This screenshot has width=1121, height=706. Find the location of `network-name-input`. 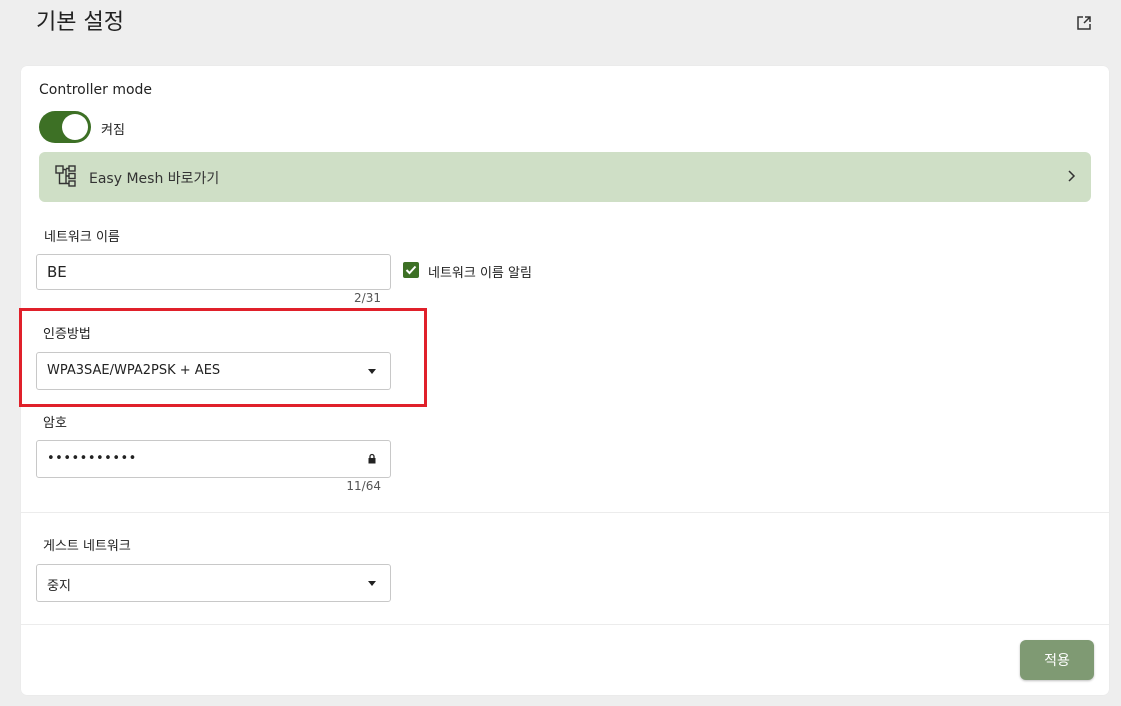

network-name-input is located at coordinates (213, 272).